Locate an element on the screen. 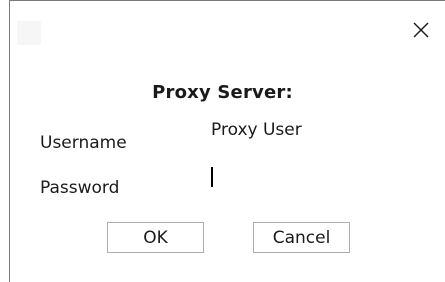 This screenshot has width=445, height=282. username-label: Username is located at coordinates (83, 143).